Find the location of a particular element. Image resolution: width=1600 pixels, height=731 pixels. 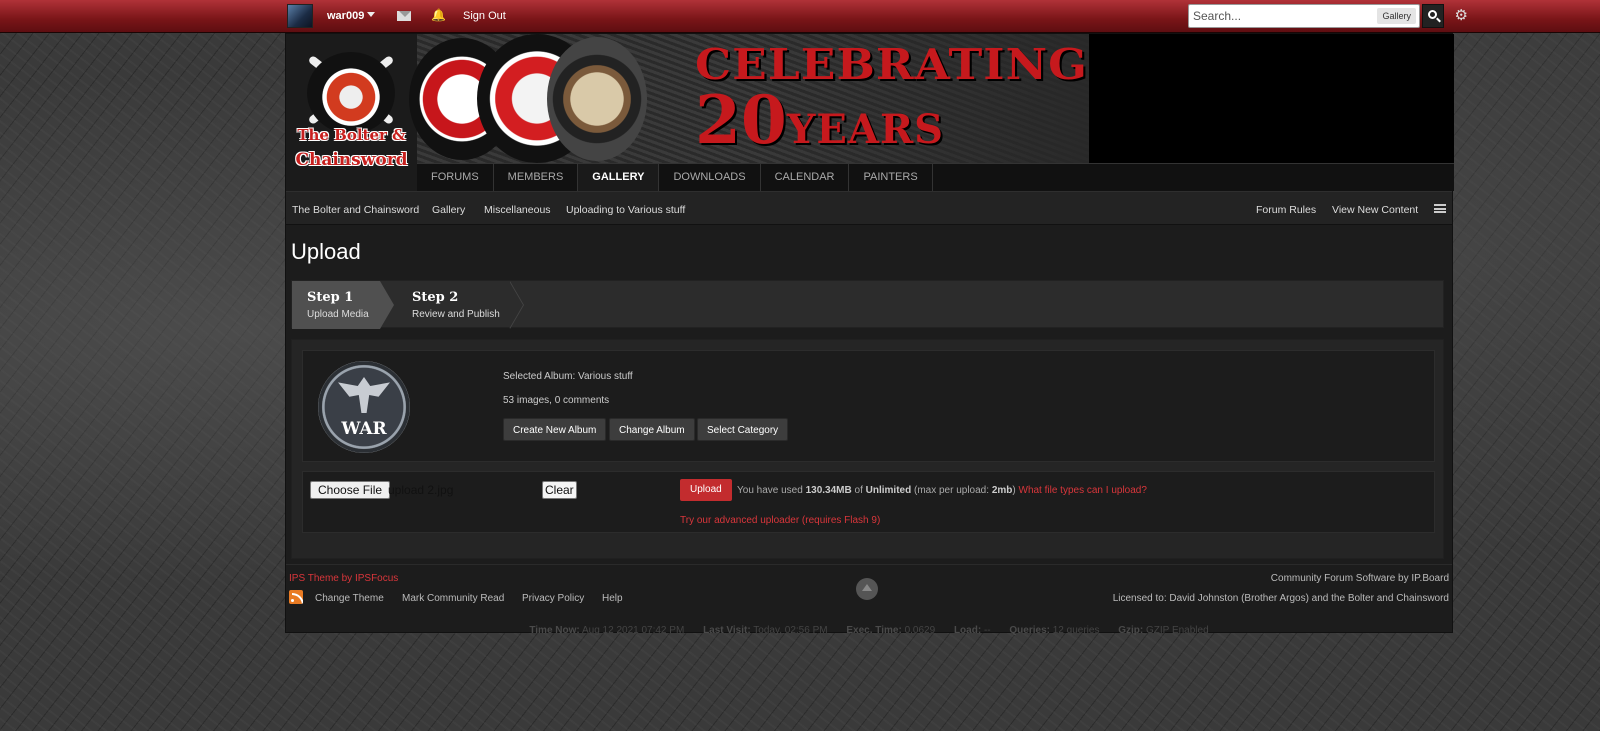

breadcrumb-item: The Bolter and Chainsword is located at coordinates (355, 210).